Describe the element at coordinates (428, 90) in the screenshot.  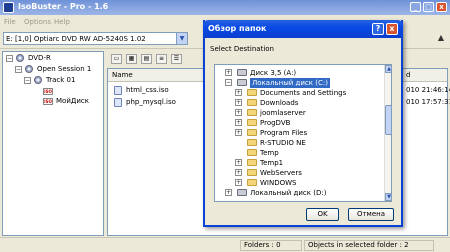
I see `list-item-date: 010 21:46:14` at that location.